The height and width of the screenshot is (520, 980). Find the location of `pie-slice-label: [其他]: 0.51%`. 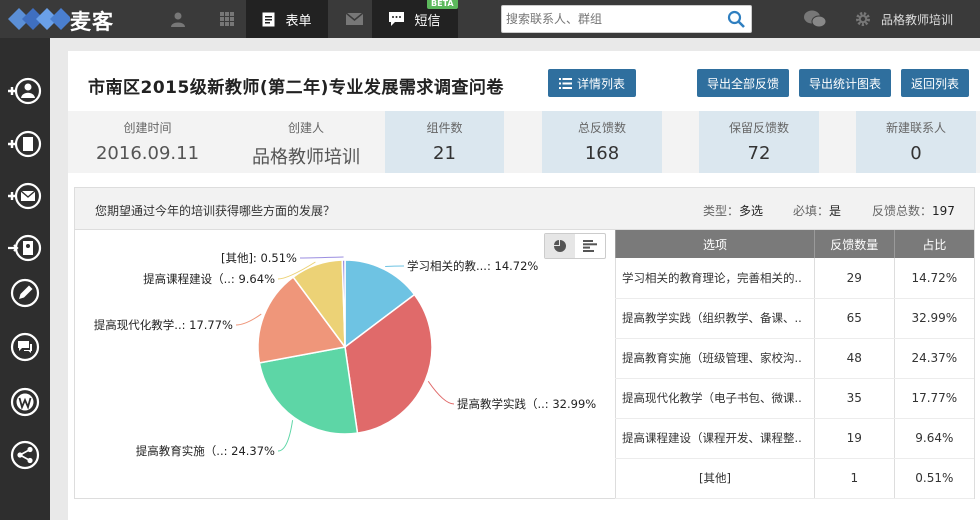

pie-slice-label: [其他]: 0.51% is located at coordinates (259, 258).